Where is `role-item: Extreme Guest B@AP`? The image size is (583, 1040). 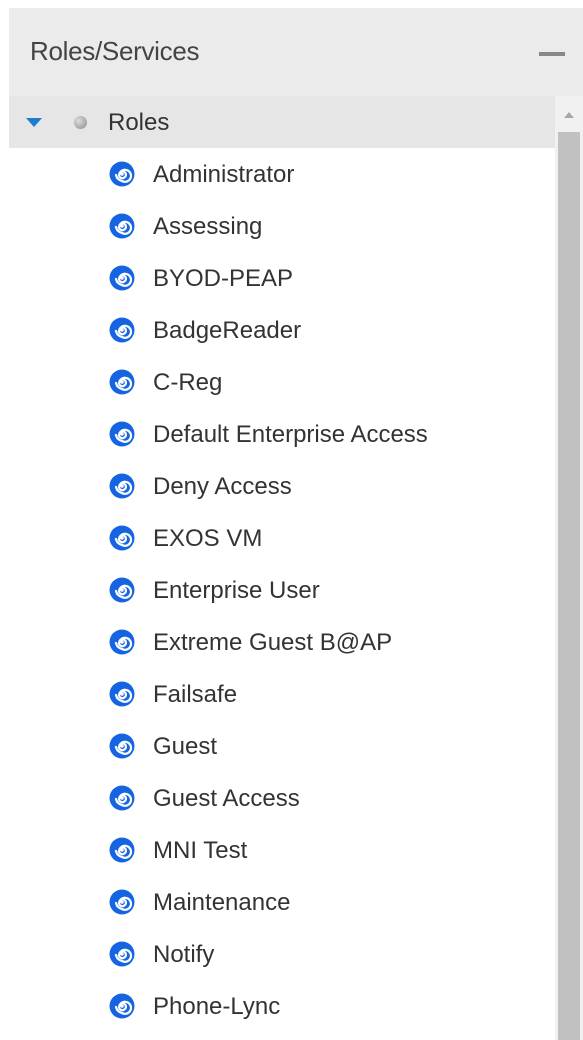
role-item: Extreme Guest B@AP is located at coordinates (282, 642).